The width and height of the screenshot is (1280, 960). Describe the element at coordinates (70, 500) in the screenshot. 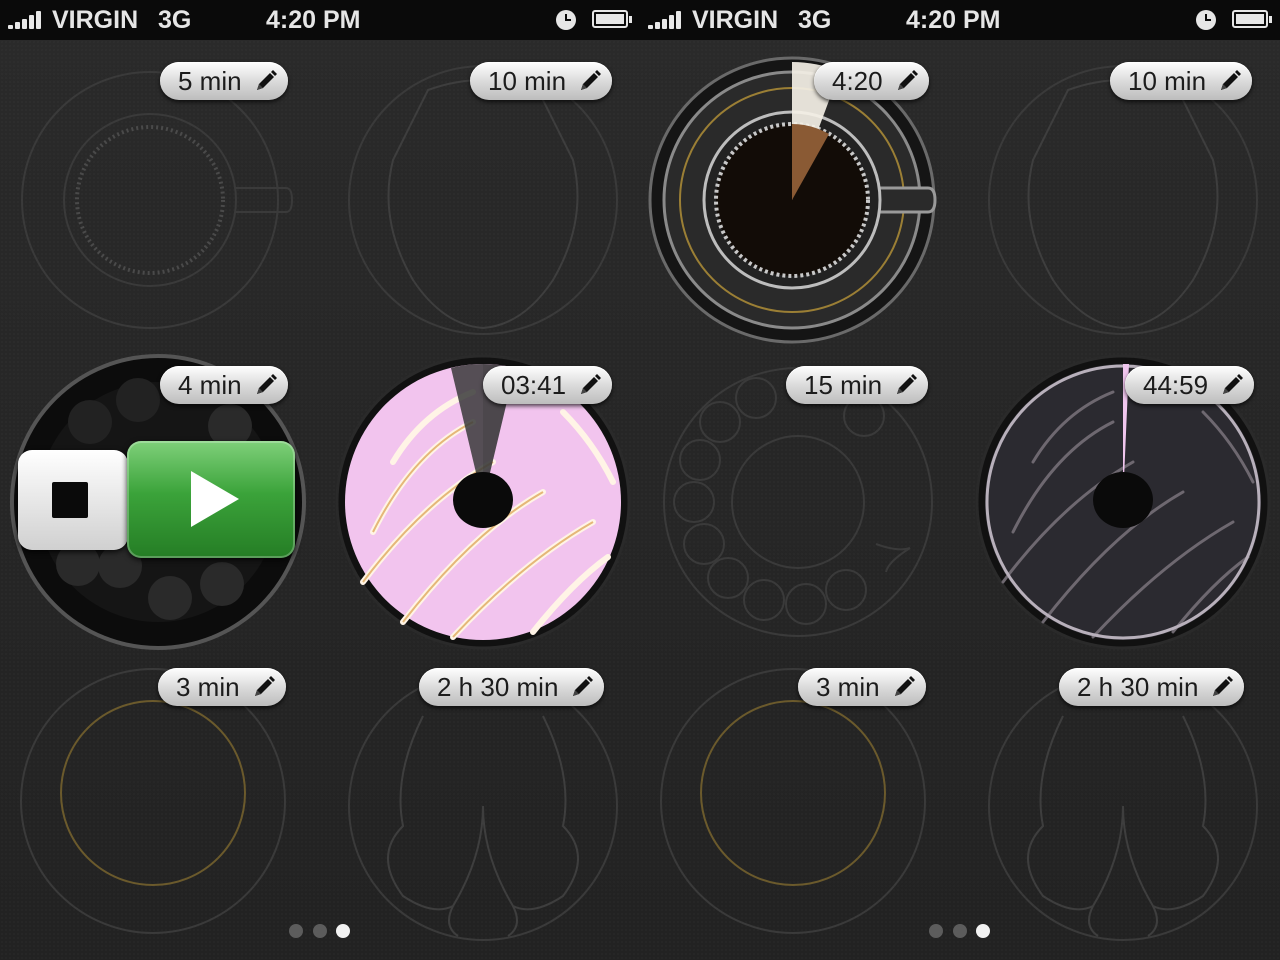

I see `stop-icon` at that location.